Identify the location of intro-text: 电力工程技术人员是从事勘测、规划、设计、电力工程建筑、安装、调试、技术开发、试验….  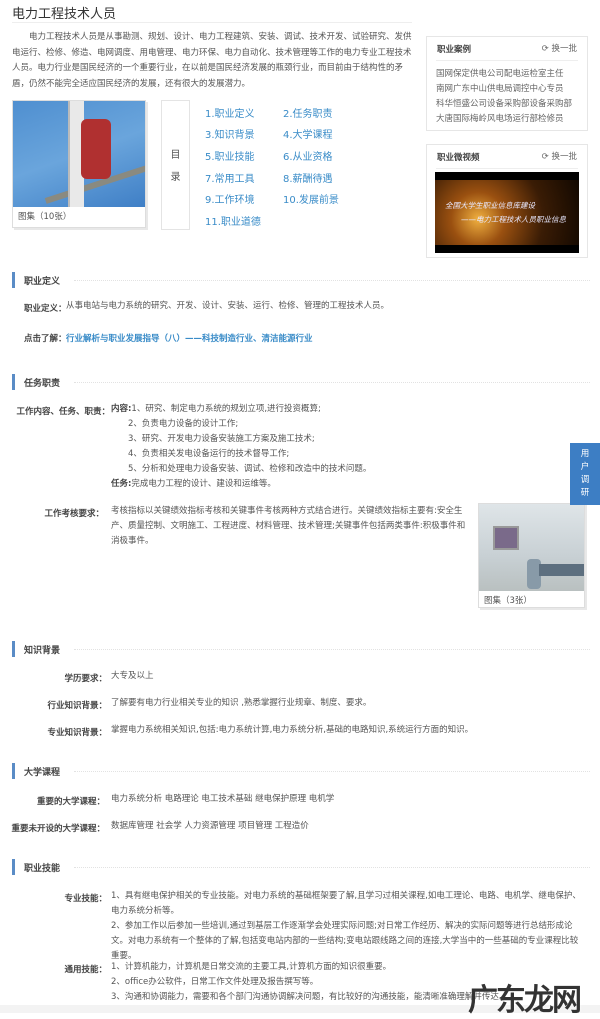
(212, 60).